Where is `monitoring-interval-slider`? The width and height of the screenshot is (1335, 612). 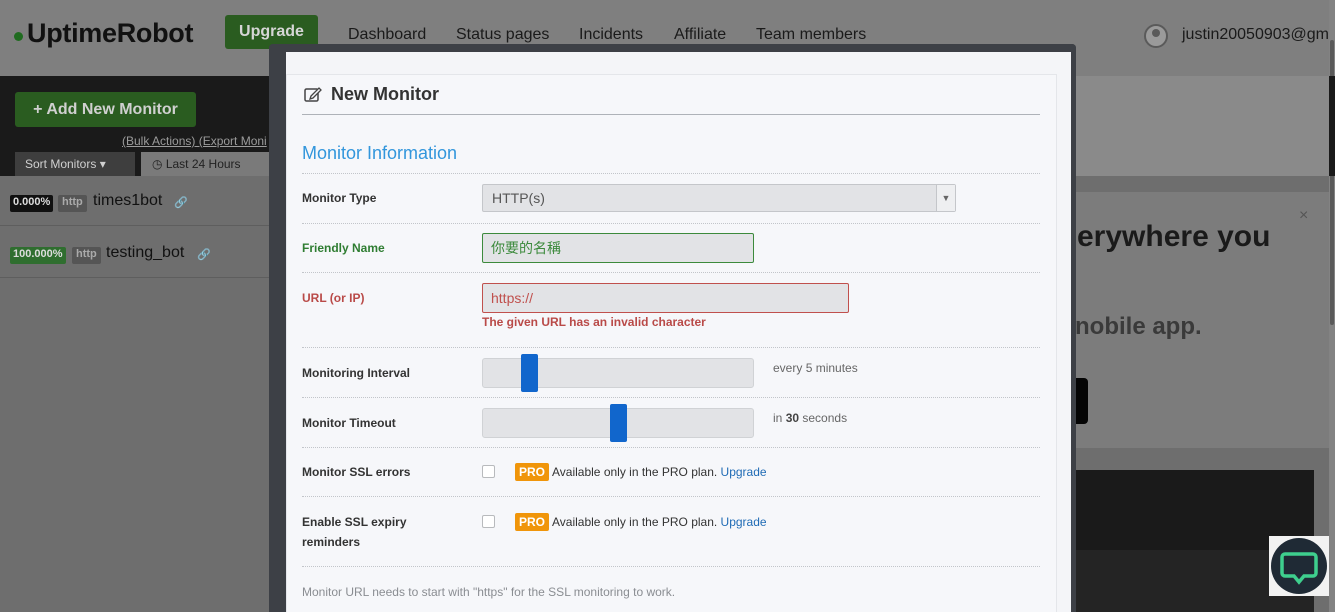
monitoring-interval-slider is located at coordinates (618, 373).